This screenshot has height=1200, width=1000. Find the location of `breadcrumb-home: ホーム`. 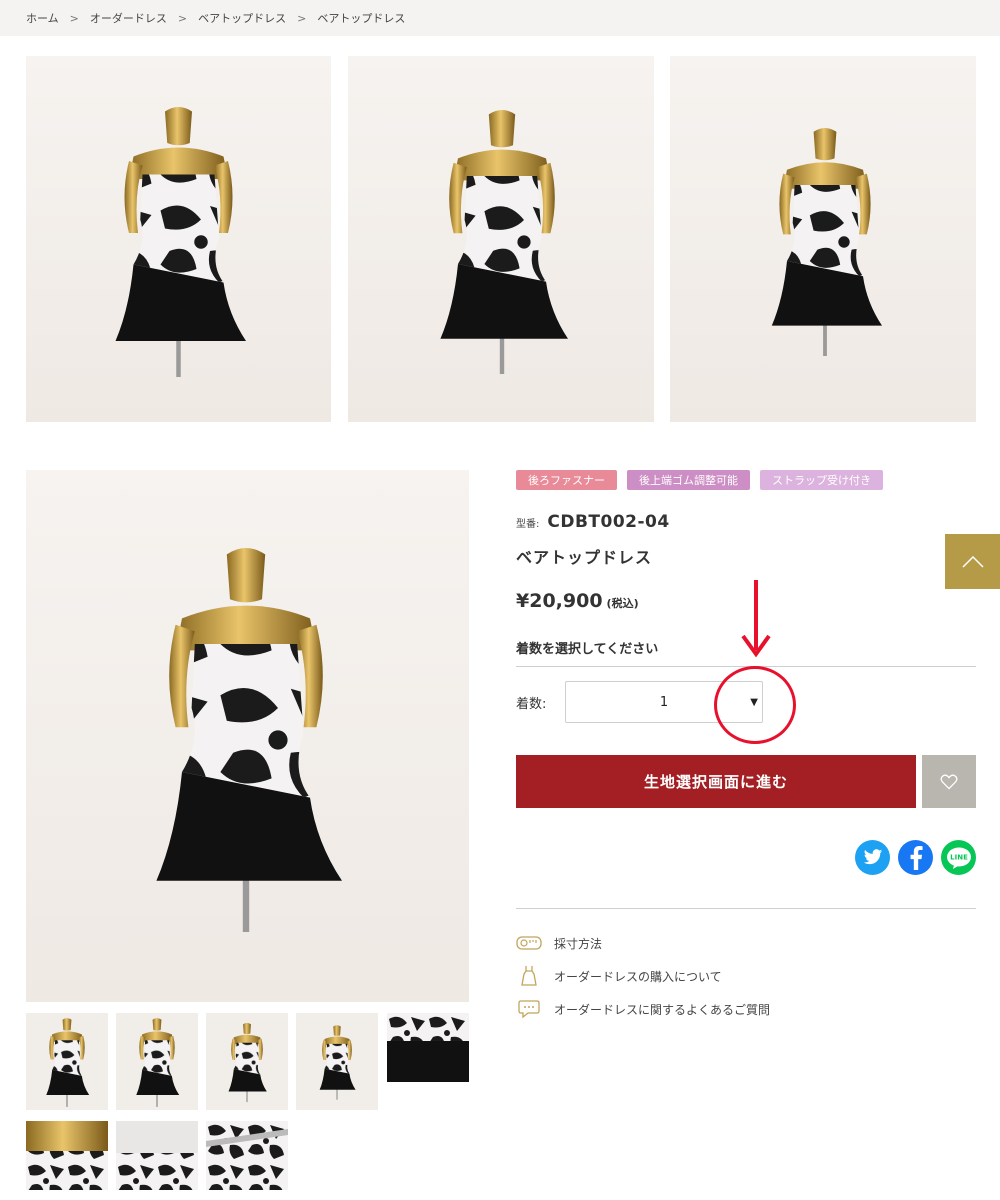

breadcrumb-home: ホーム is located at coordinates (42, 18).